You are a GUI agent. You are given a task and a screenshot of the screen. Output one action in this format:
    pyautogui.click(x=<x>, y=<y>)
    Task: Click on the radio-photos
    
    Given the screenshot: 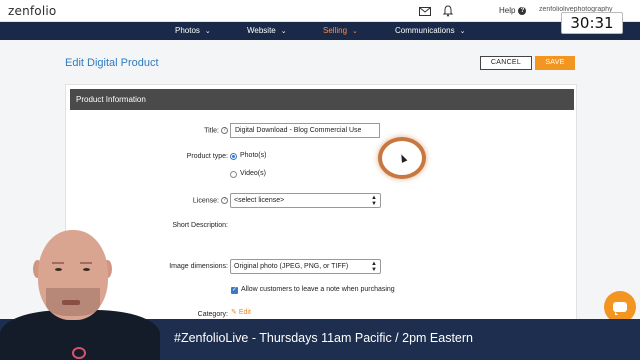 What is the action you would take?
    pyautogui.click(x=233, y=156)
    